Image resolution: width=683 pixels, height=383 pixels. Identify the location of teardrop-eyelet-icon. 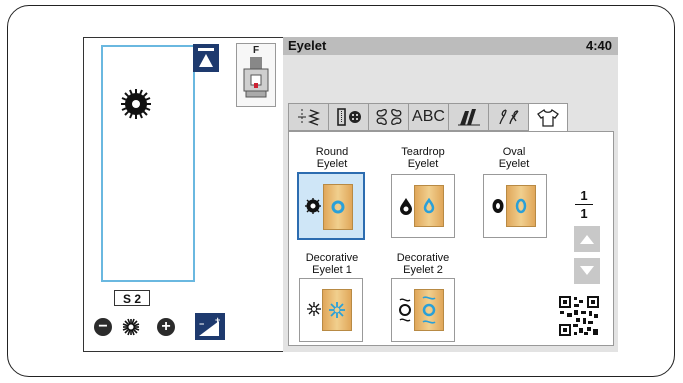
(406, 206).